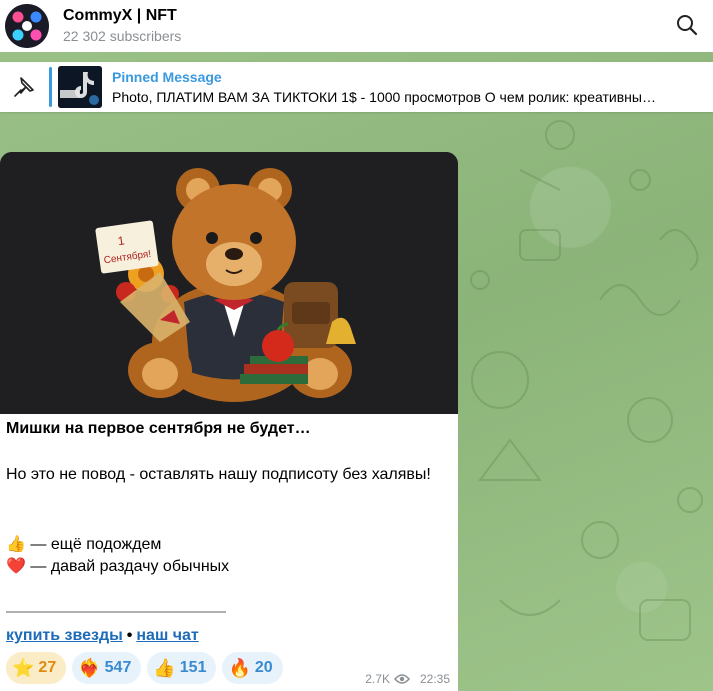 The height and width of the screenshot is (691, 713). I want to click on reaction-thumbs-up: 👍 151, so click(182, 668).